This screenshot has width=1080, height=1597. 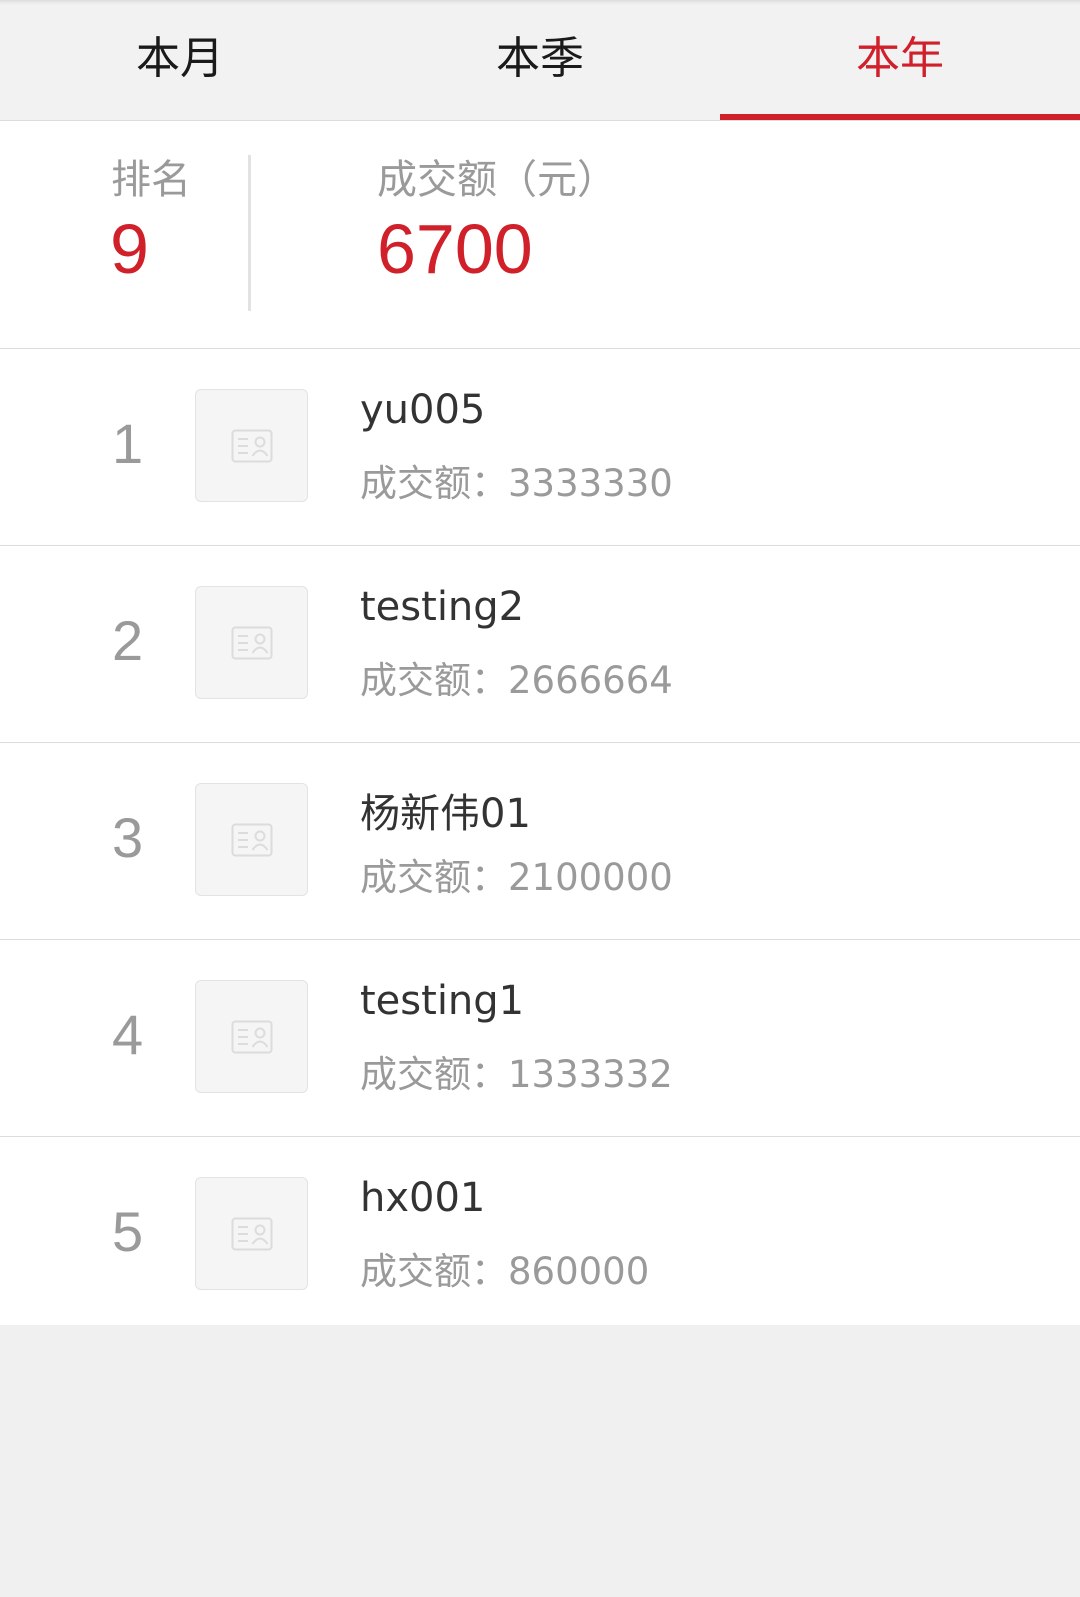 I want to click on row-rank: 4, so click(x=128, y=1034).